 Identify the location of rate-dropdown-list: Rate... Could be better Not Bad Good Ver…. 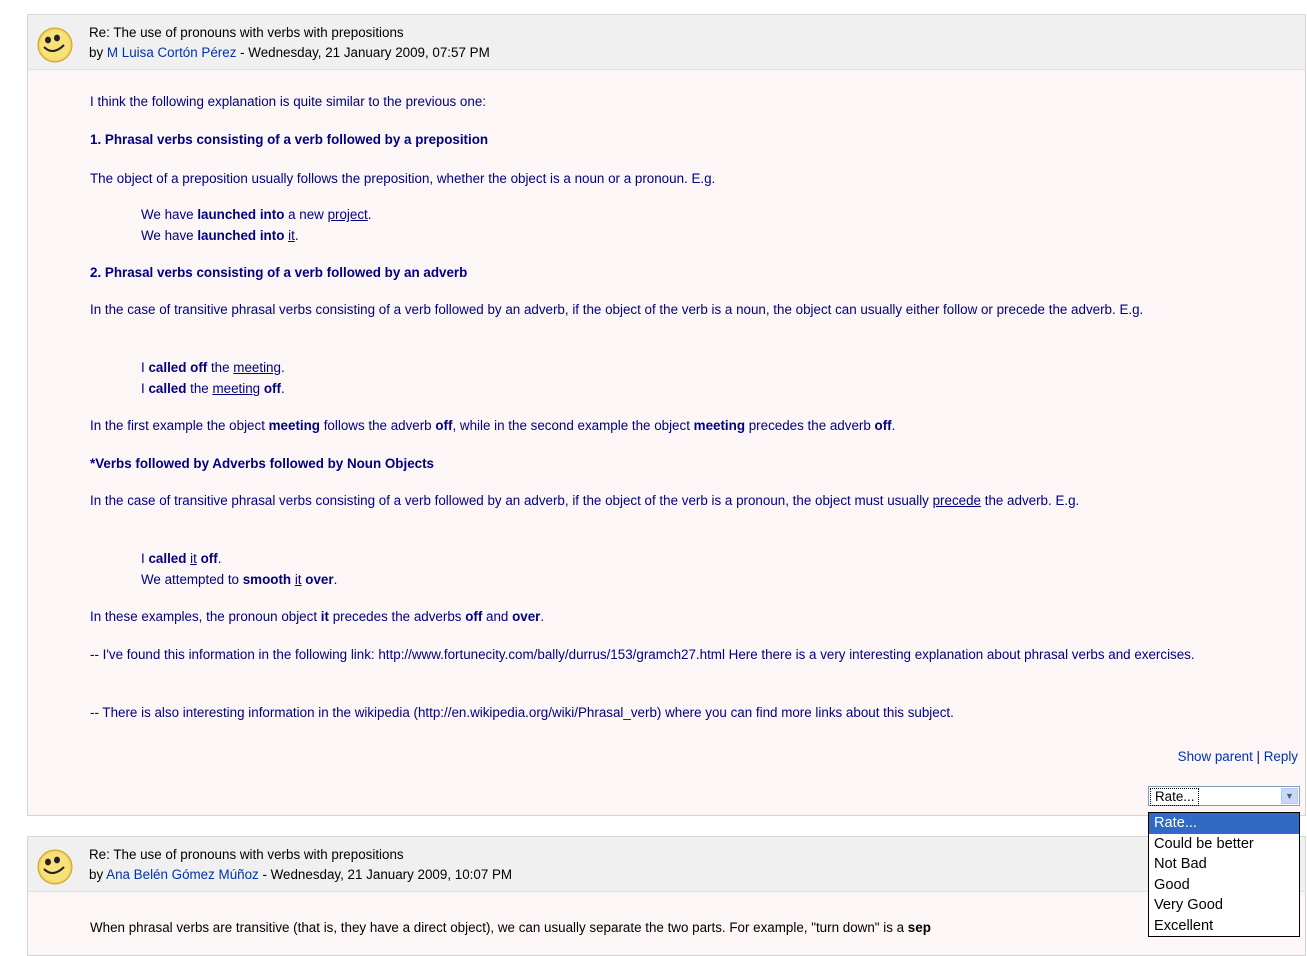
(1224, 874).